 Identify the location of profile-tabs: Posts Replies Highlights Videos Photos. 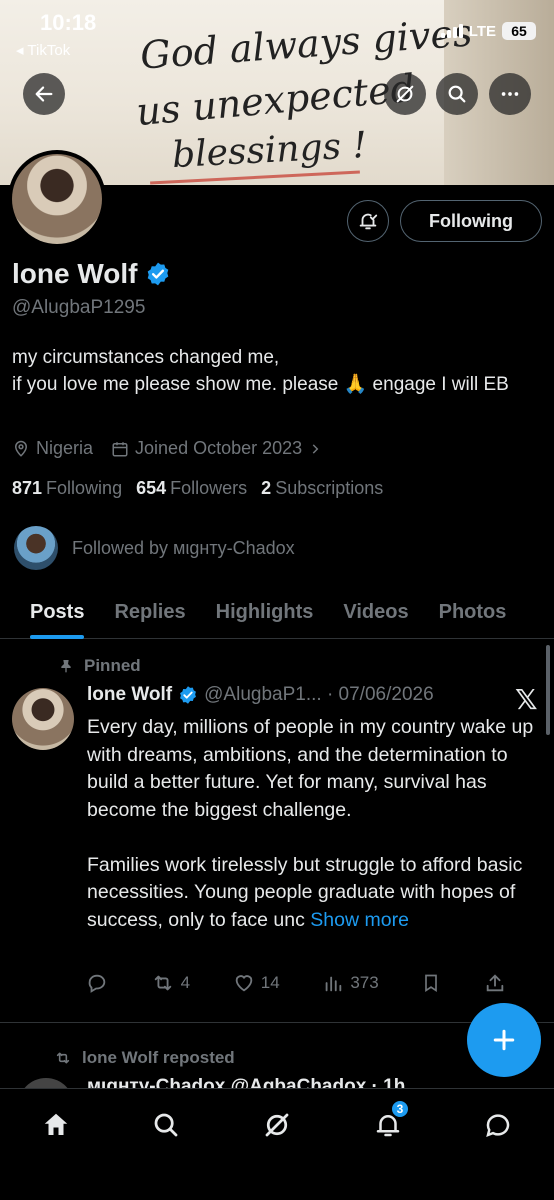
(277, 612).